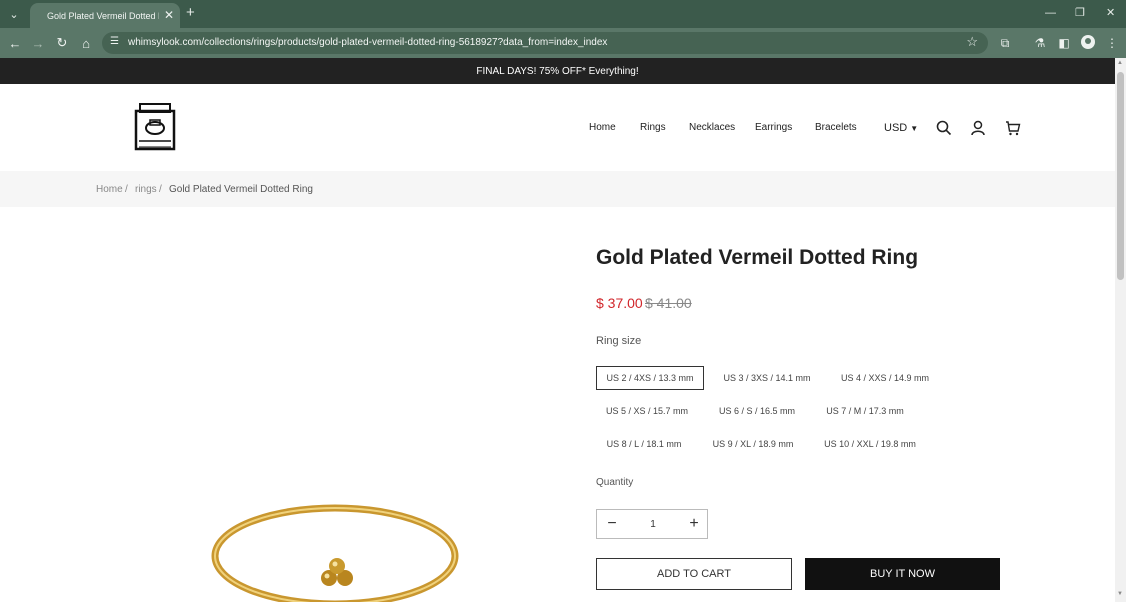 Image resolution: width=1126 pixels, height=602 pixels. What do you see at coordinates (1050, 13) in the screenshot?
I see `minimize-icon: —` at bounding box center [1050, 13].